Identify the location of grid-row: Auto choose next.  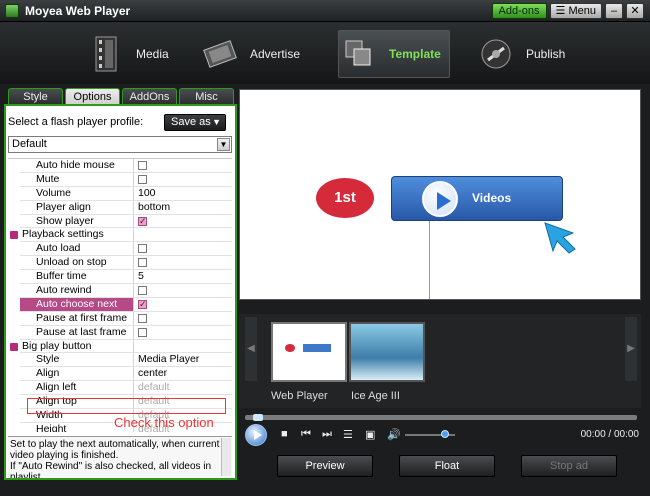
(120, 304).